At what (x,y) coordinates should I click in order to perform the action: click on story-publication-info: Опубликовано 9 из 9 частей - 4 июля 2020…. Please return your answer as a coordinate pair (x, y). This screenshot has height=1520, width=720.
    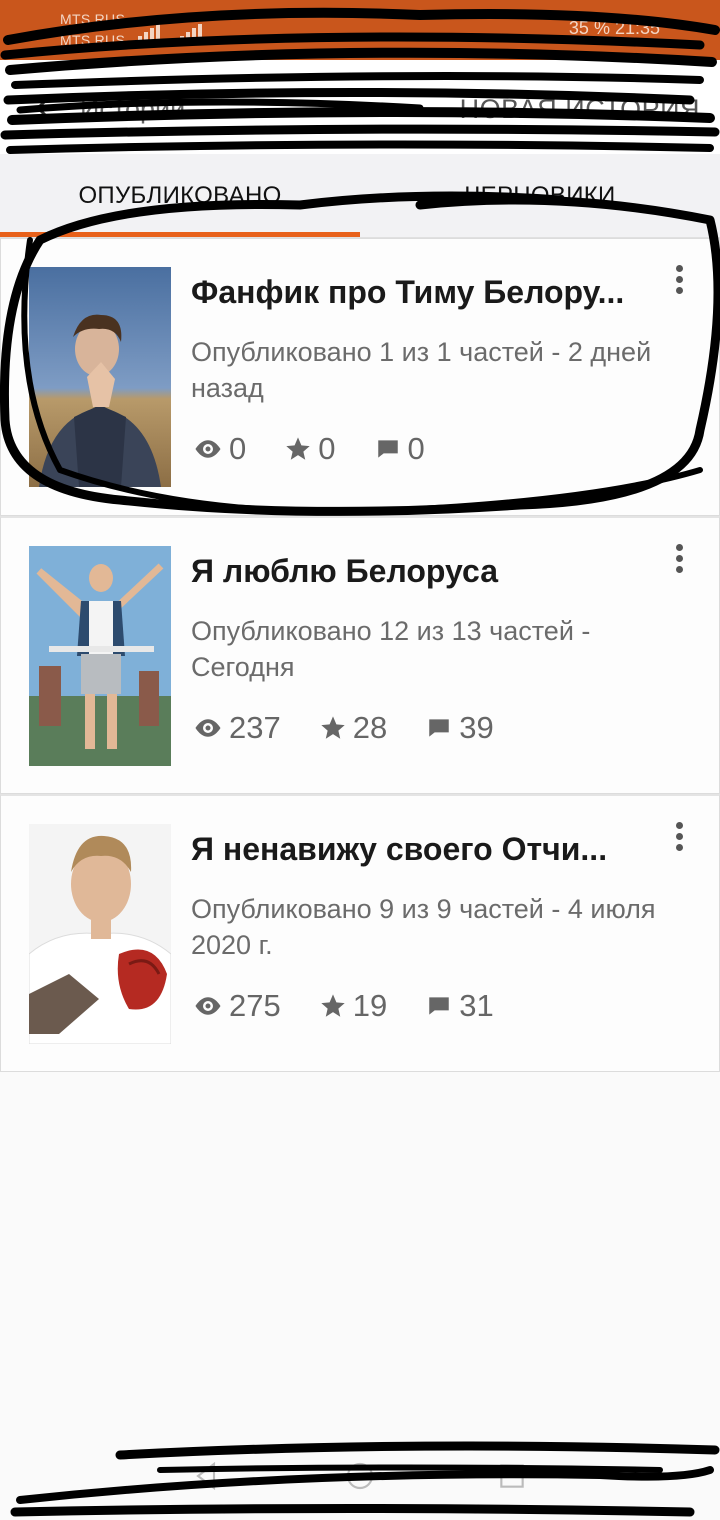
    Looking at the image, I should click on (423, 927).